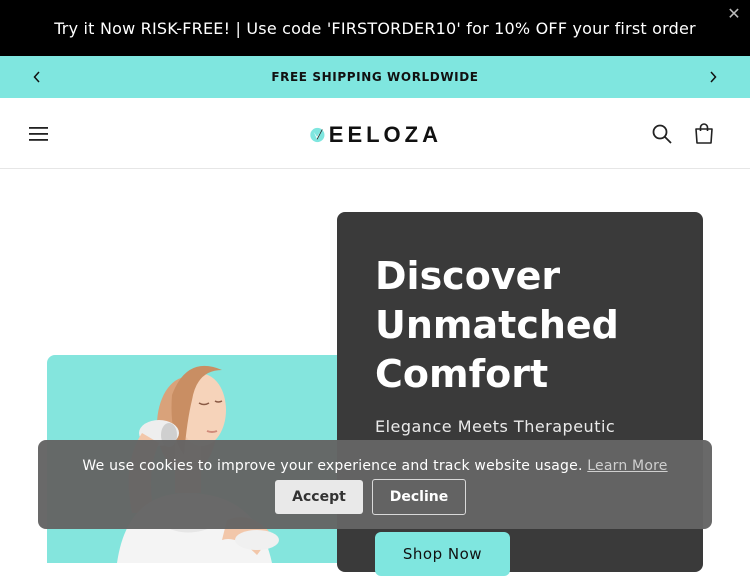 Image resolution: width=750 pixels, height=576 pixels. What do you see at coordinates (442, 554) in the screenshot?
I see `shop-now-button: Shop Now` at bounding box center [442, 554].